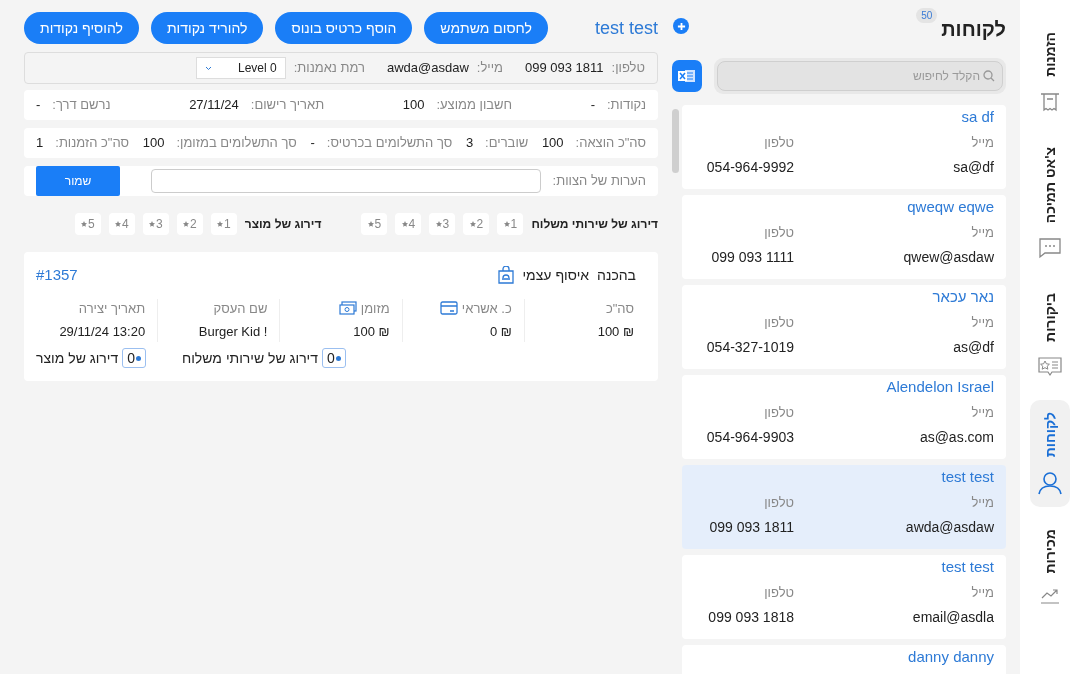 Image resolution: width=1080 pixels, height=674 pixels. What do you see at coordinates (486, 308) in the screenshot?
I see `column-label: כ. אשראי` at bounding box center [486, 308].